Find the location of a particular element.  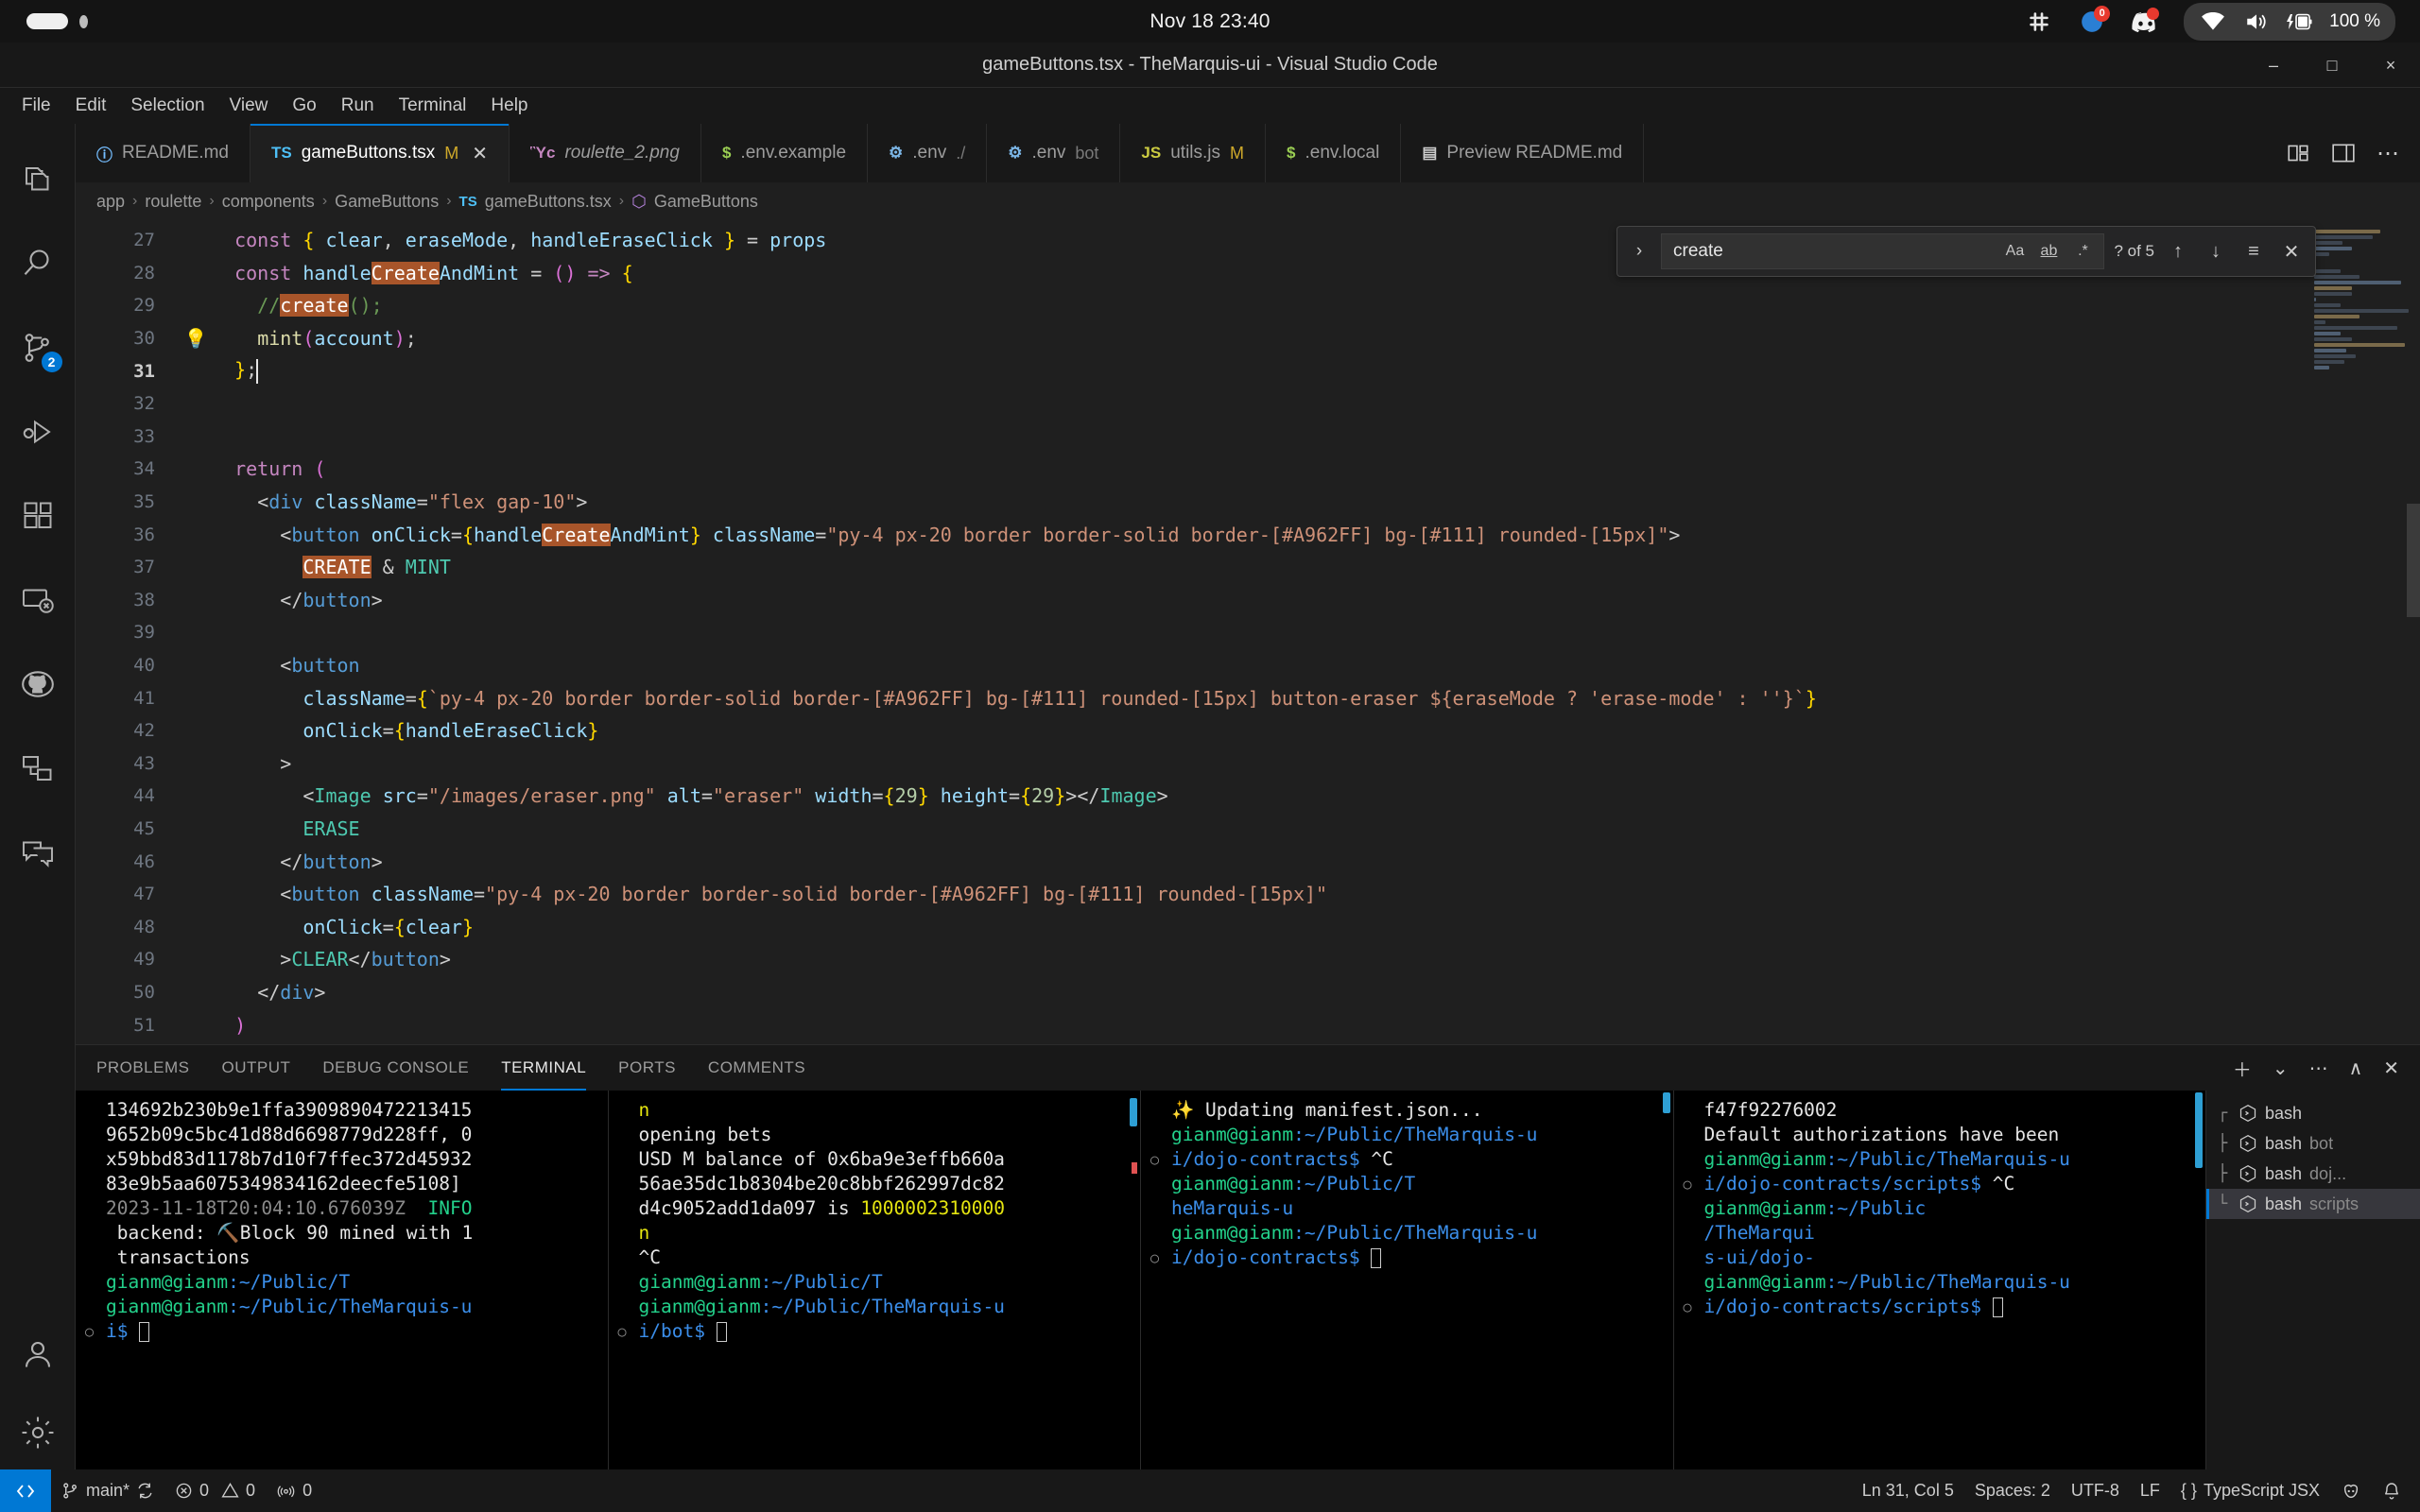

status-ports: 0 is located at coordinates (294, 1490).